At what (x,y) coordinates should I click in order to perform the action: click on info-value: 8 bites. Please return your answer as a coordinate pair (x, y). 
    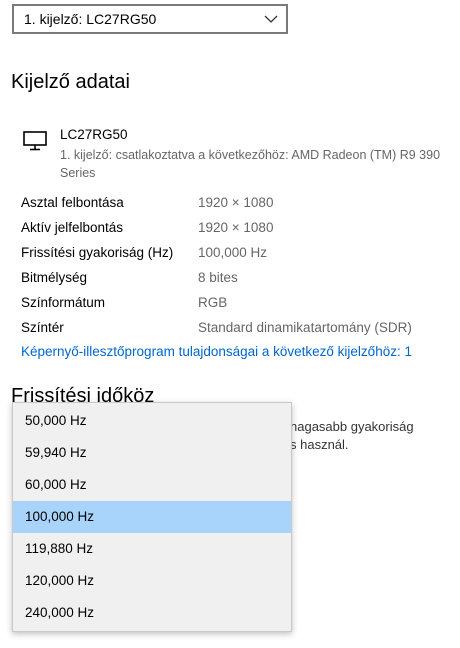
    Looking at the image, I should click on (218, 277).